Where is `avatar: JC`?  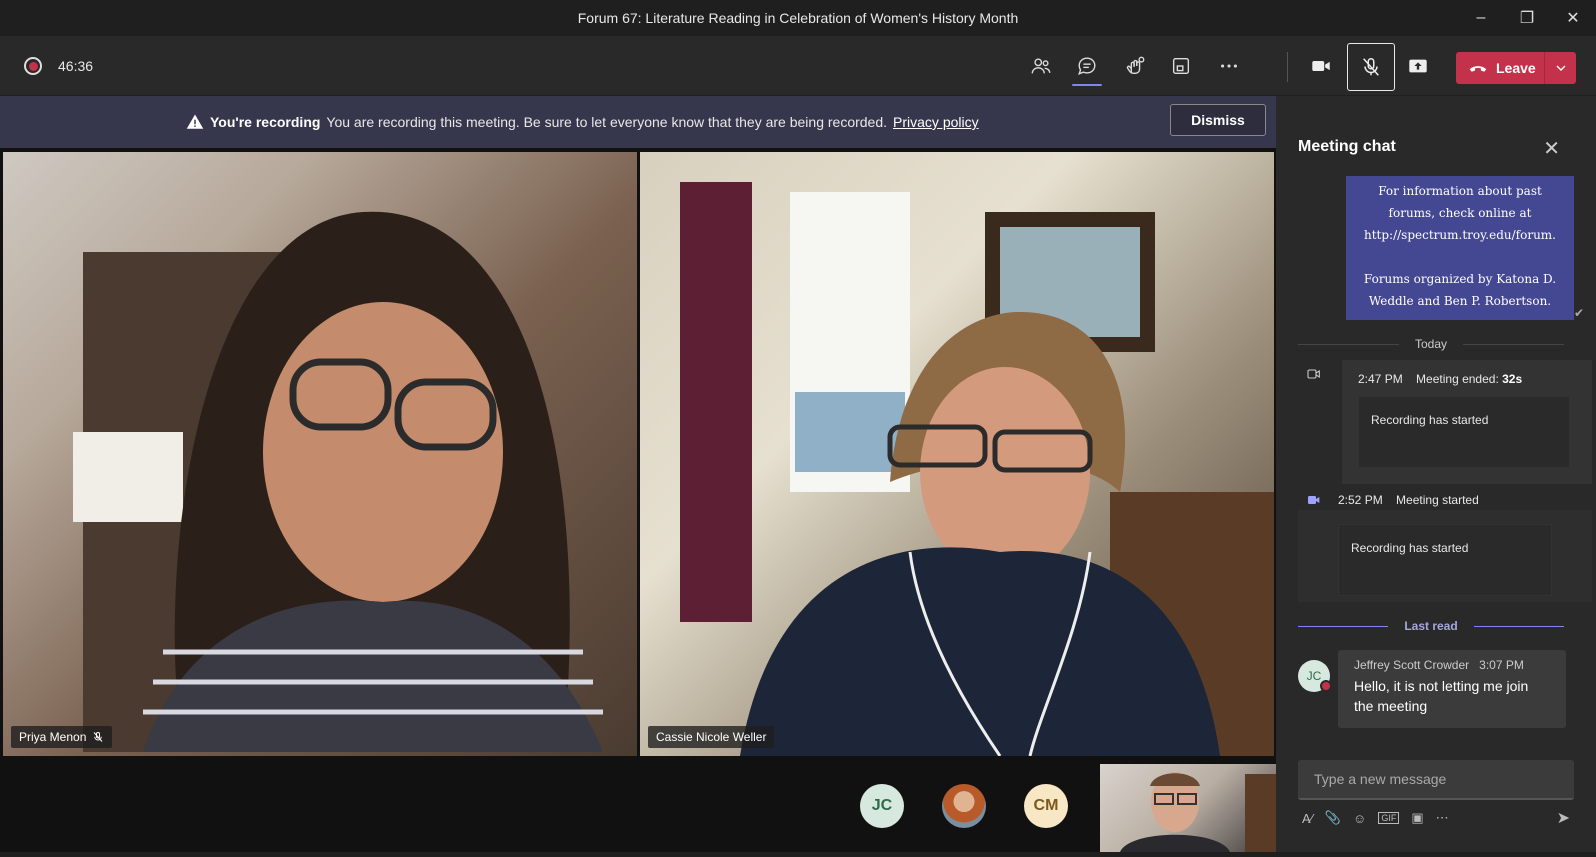 avatar: JC is located at coordinates (882, 806).